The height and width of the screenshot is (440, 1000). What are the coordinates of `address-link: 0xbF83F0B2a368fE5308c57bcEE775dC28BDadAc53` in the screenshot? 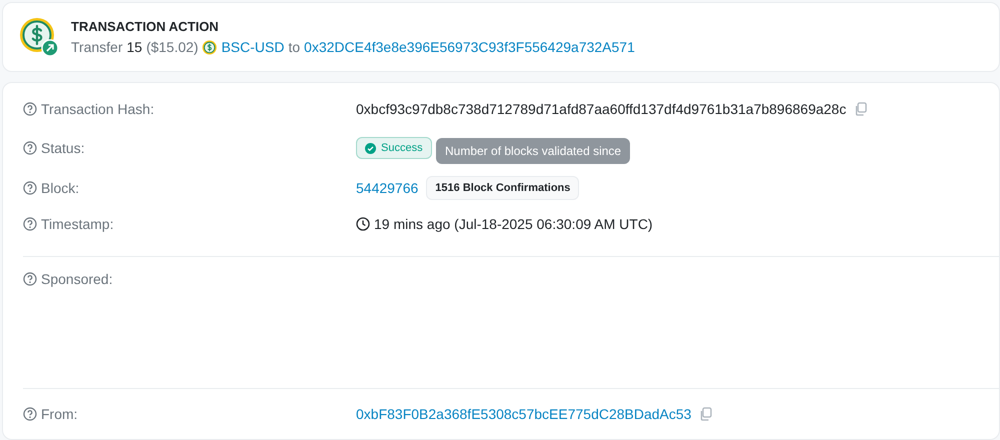 It's located at (524, 414).